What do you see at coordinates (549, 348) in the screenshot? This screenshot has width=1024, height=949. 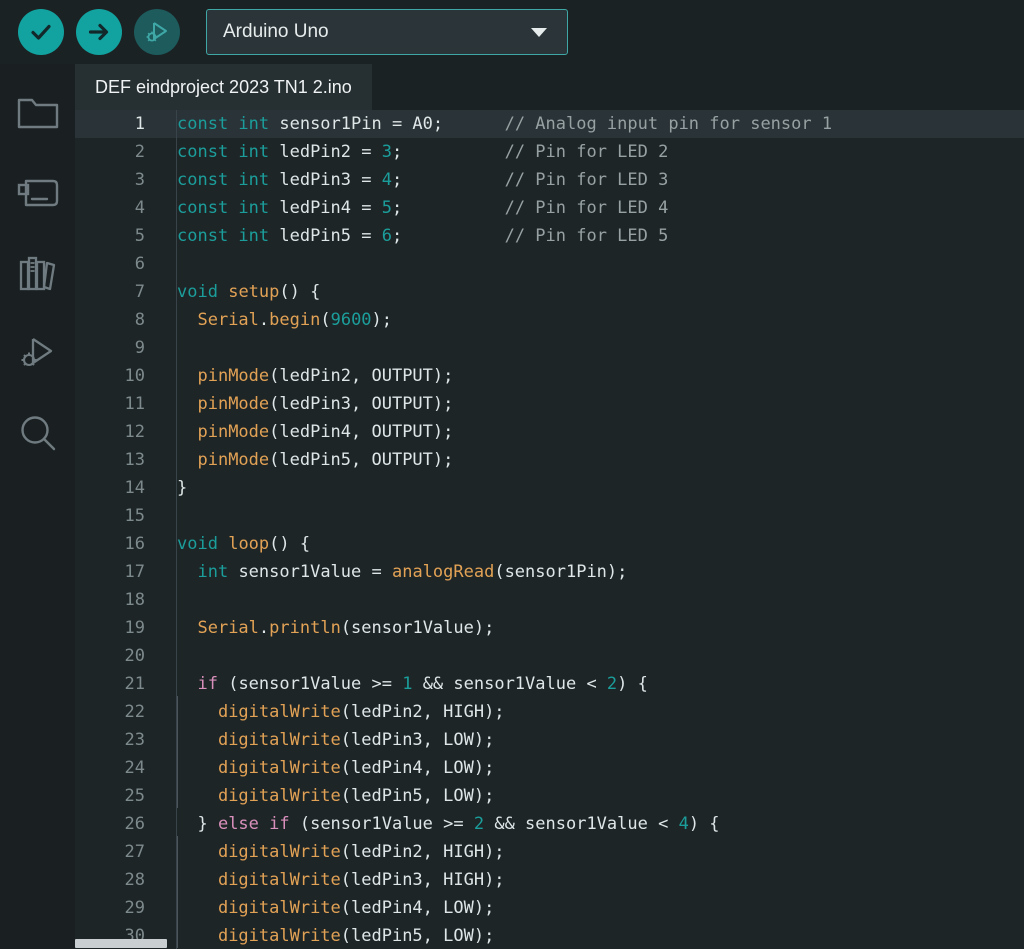 I see `code-line: 9` at bounding box center [549, 348].